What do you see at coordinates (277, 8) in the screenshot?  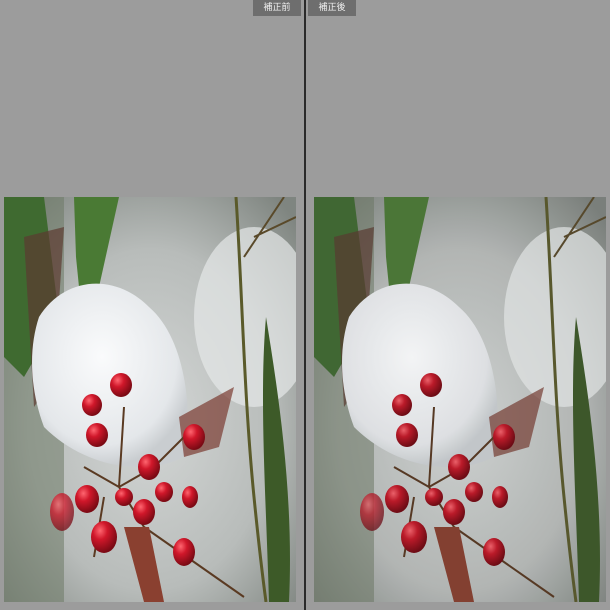 I see `before-label-tab: 補正前` at bounding box center [277, 8].